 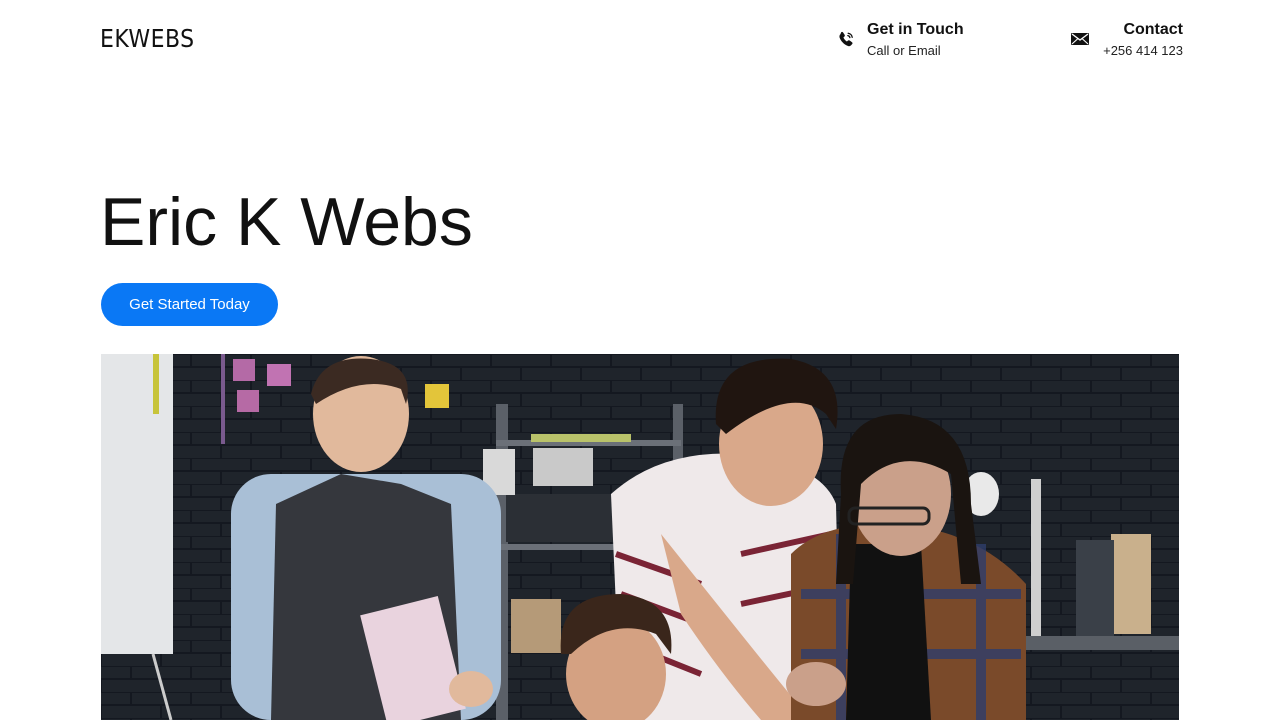 What do you see at coordinates (904, 50) in the screenshot?
I see `get-in-touch-subtitle: Call or Email` at bounding box center [904, 50].